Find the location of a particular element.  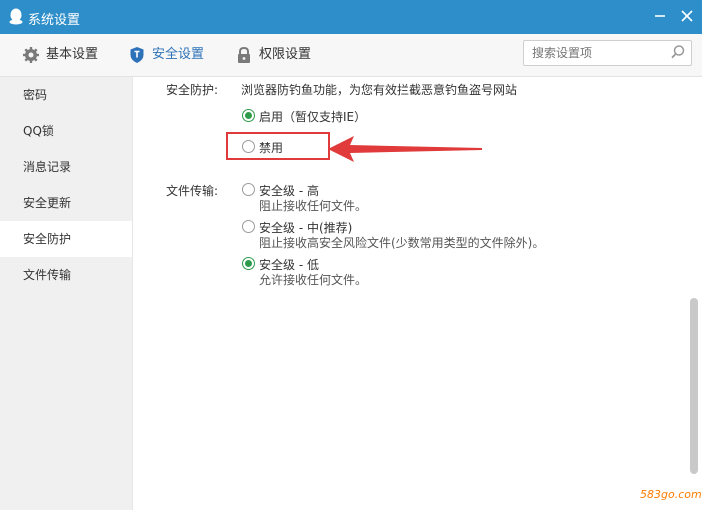

gear-icon is located at coordinates (31, 55).